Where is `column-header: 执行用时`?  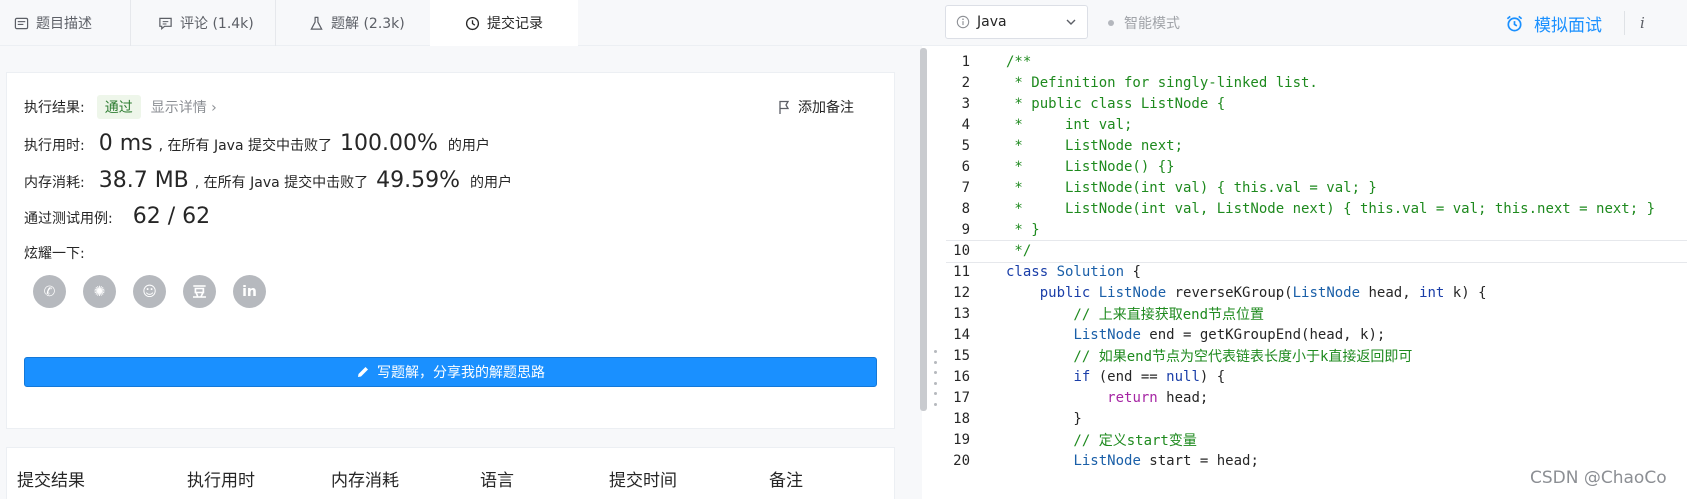 column-header: 执行用时 is located at coordinates (221, 478).